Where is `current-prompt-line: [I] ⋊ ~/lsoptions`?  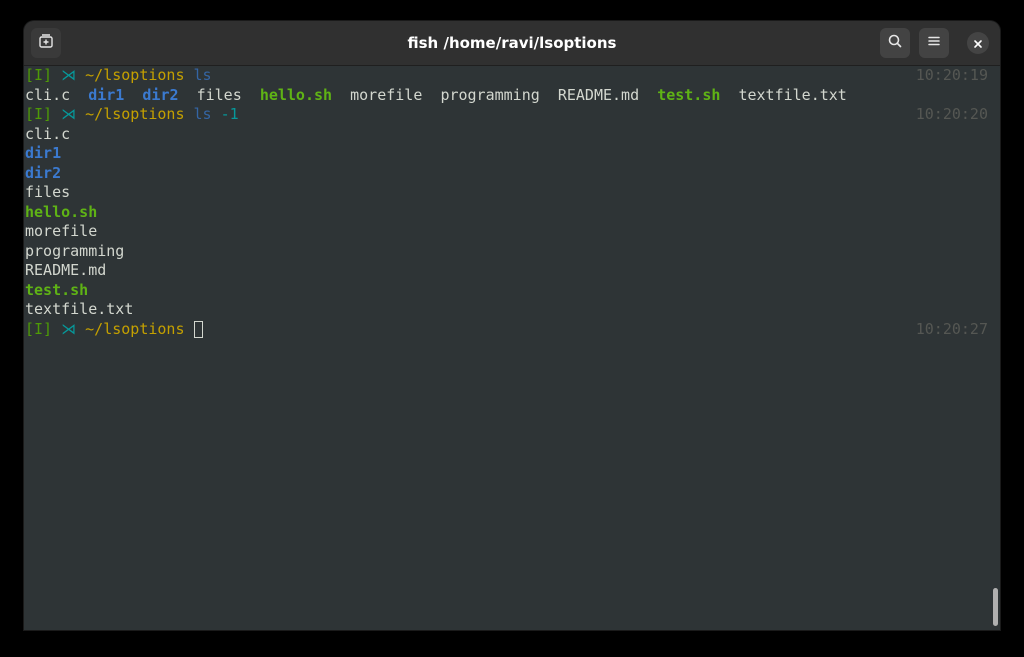 current-prompt-line: [I] ⋊ ~/lsoptions is located at coordinates (114, 330).